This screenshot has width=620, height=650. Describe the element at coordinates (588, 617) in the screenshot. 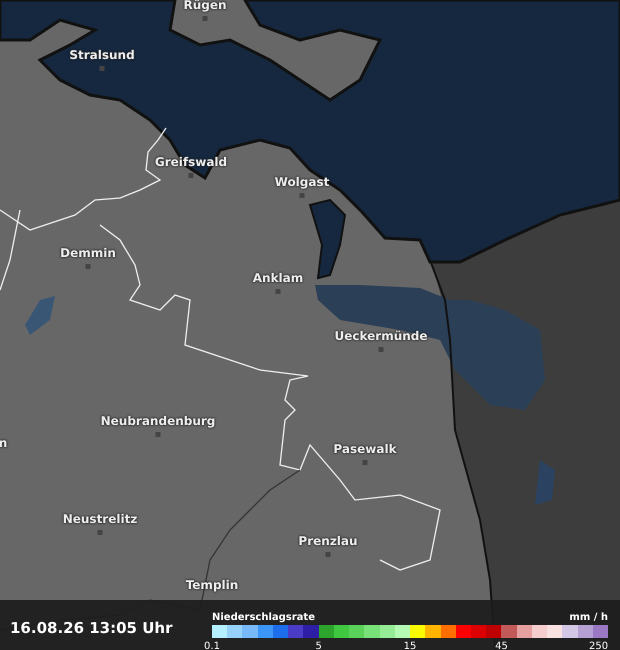

I see `legend-unit: mm / h` at that location.